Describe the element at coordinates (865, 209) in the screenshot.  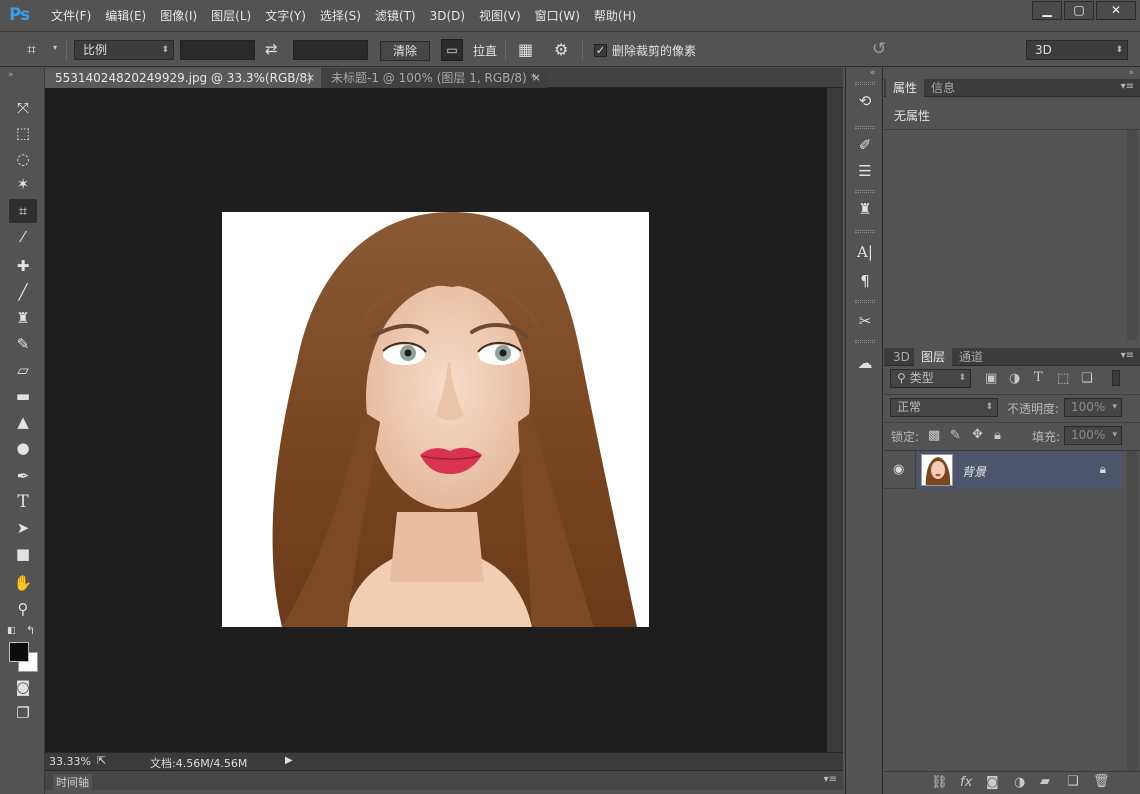
I see `clone-source-icon: ♜` at that location.